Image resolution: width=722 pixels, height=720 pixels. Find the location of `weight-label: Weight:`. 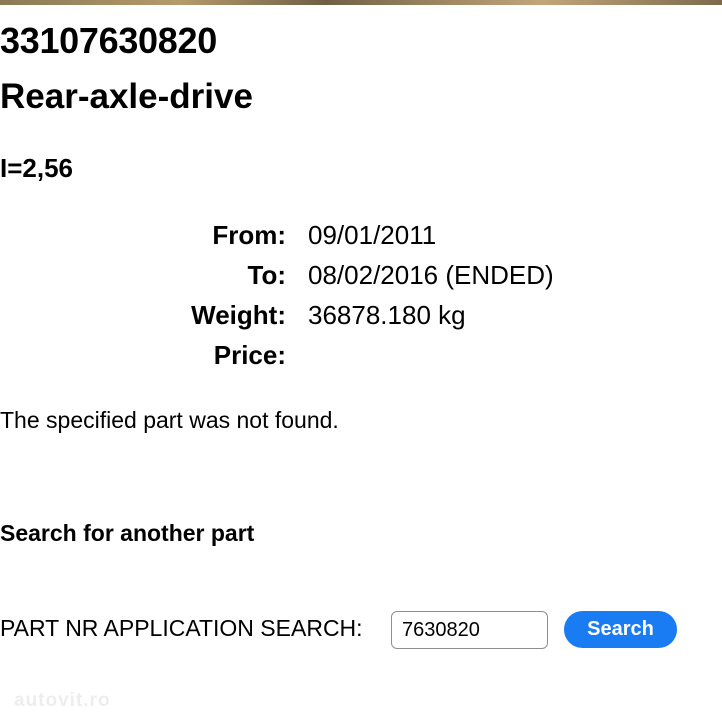

weight-label: Weight: is located at coordinates (238, 315).